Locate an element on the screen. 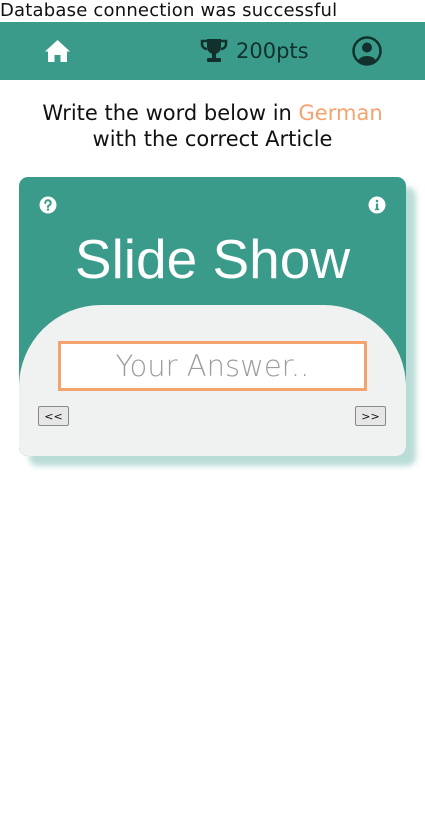  db-status-message: Database connection was successful is located at coordinates (169, 10).